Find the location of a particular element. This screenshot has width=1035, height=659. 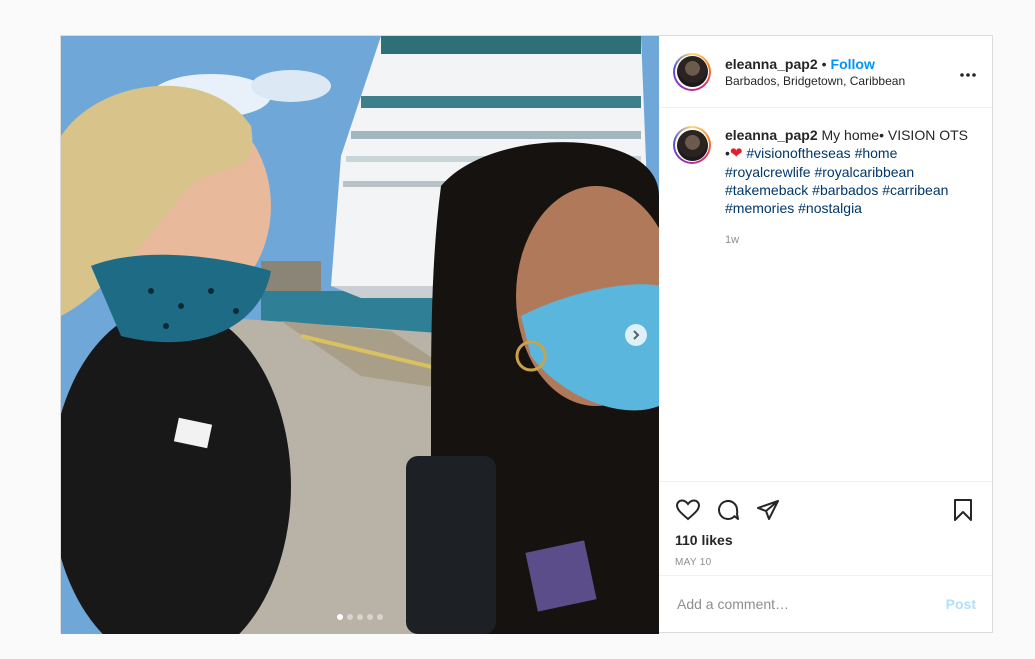

username-link: eleanna_pap2 is located at coordinates (771, 64).